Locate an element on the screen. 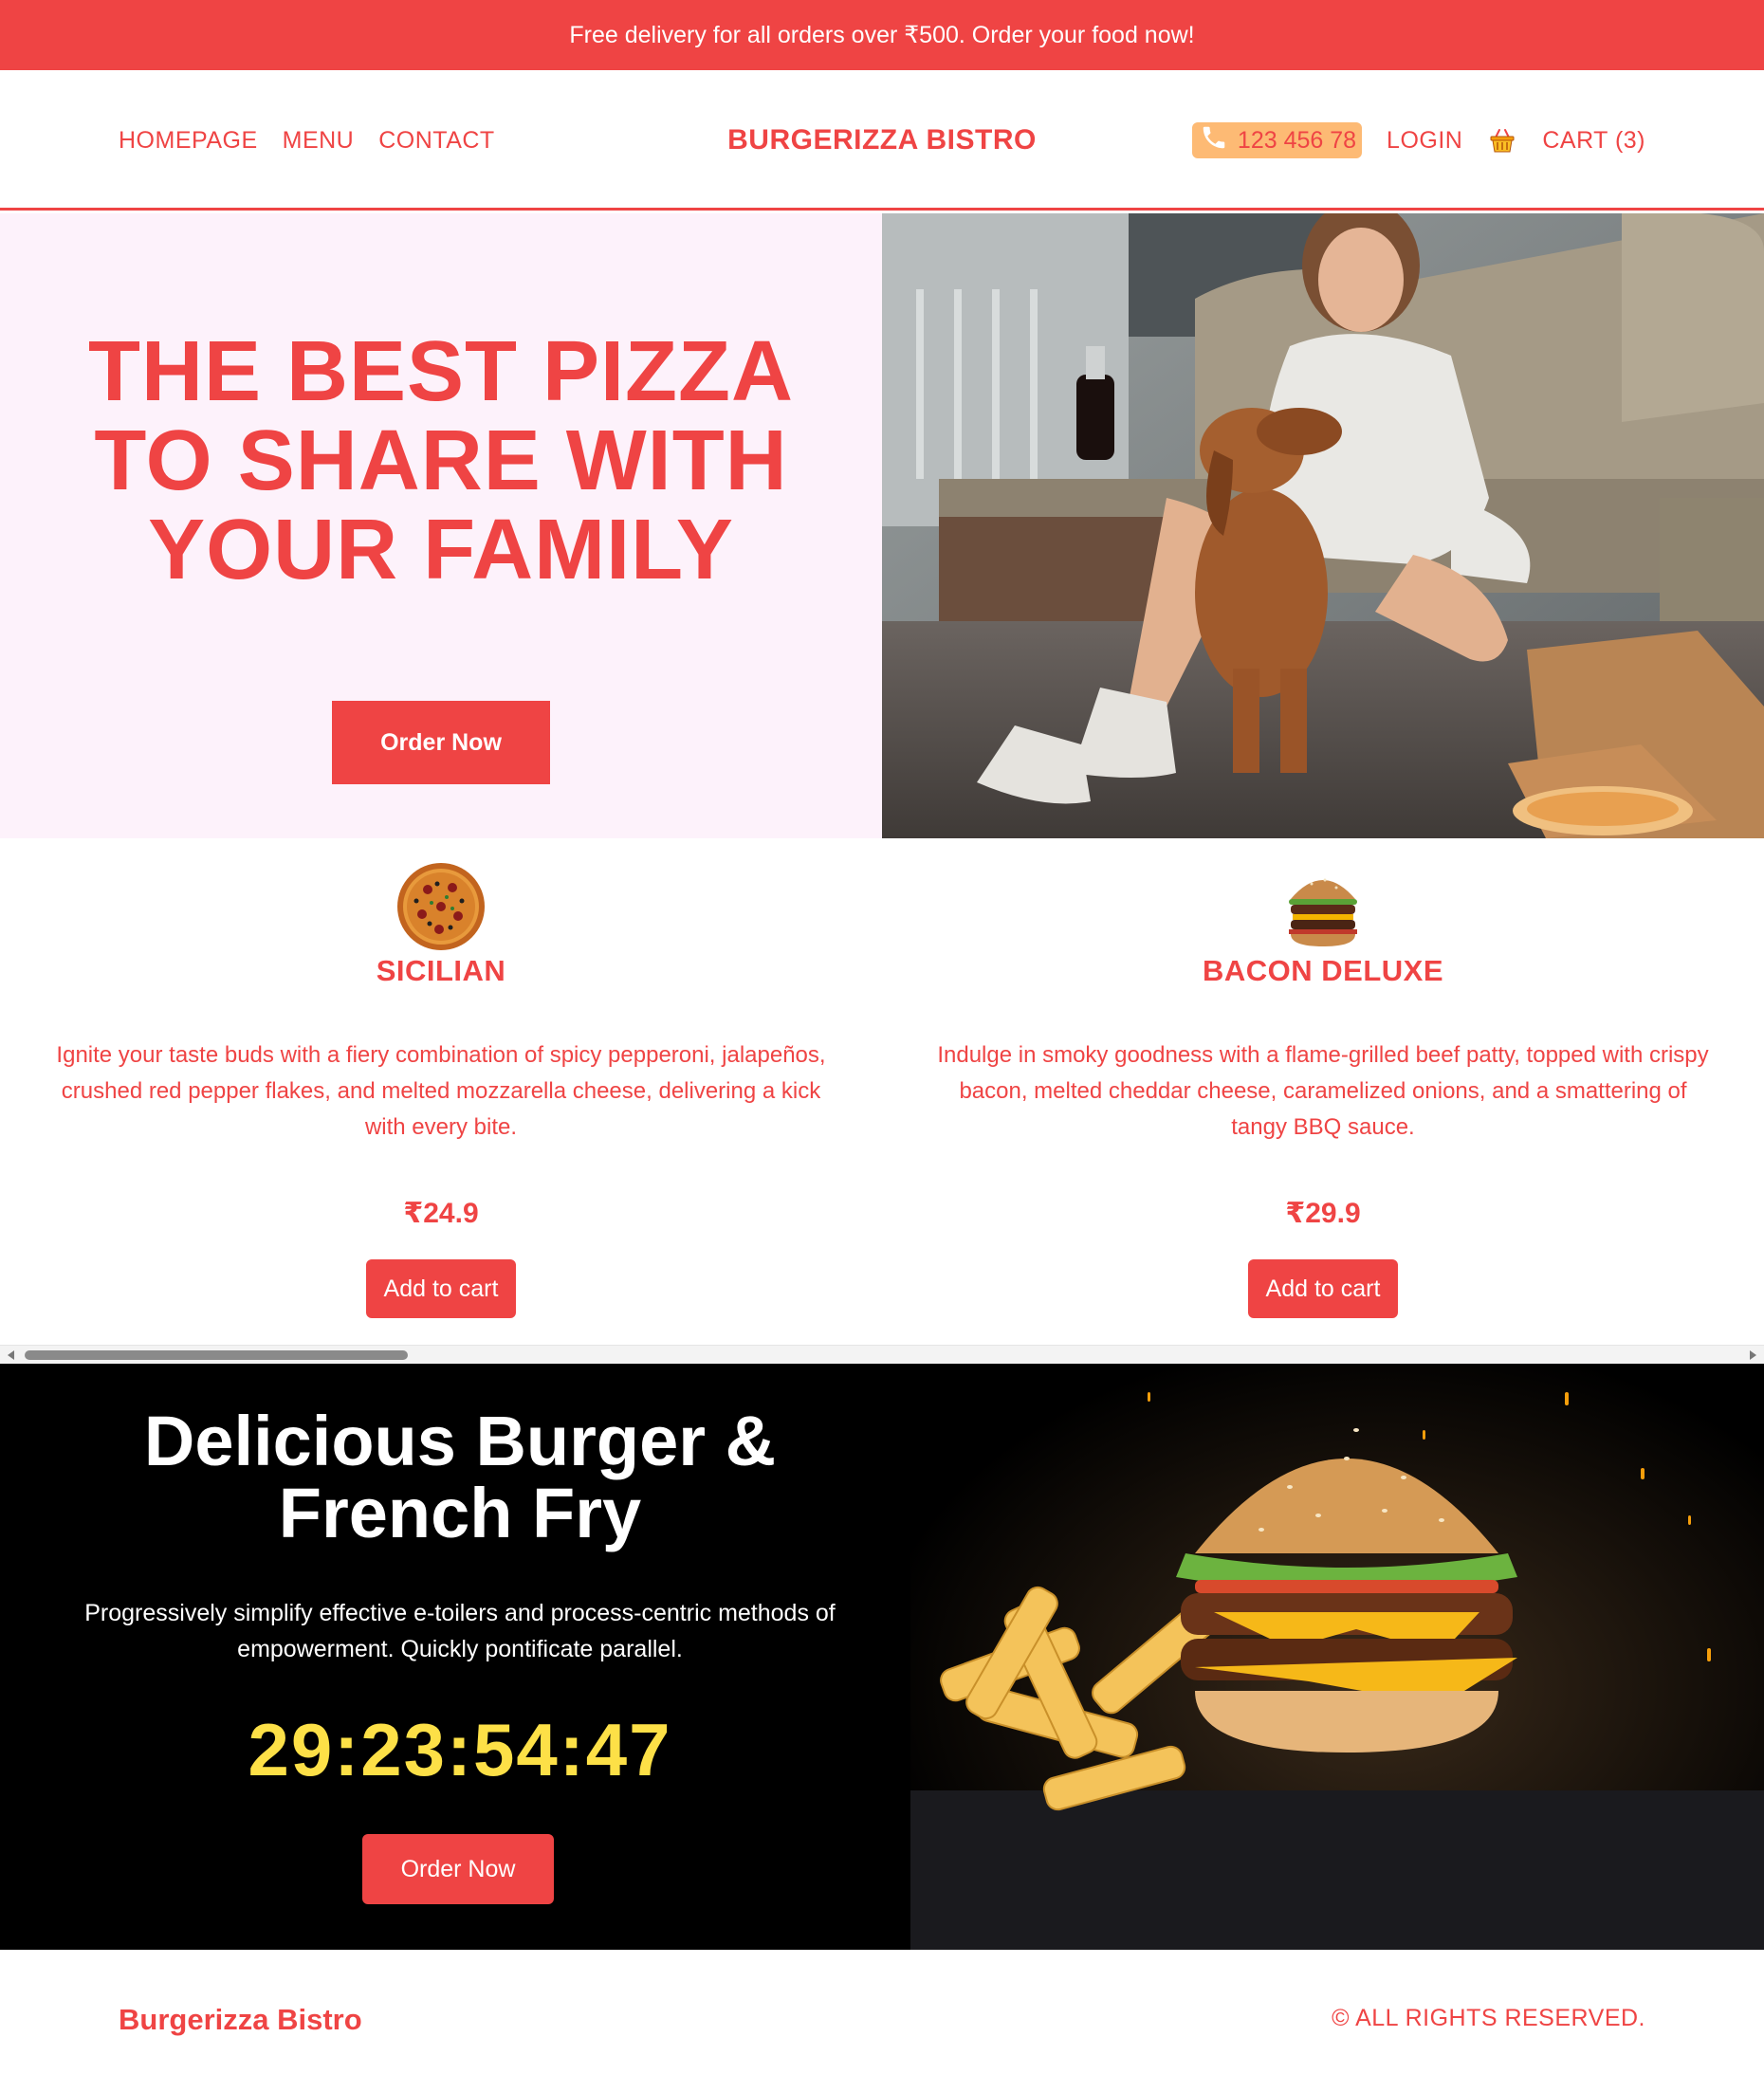  brand-logo: BURGERIZZA BISTRO is located at coordinates (882, 140).